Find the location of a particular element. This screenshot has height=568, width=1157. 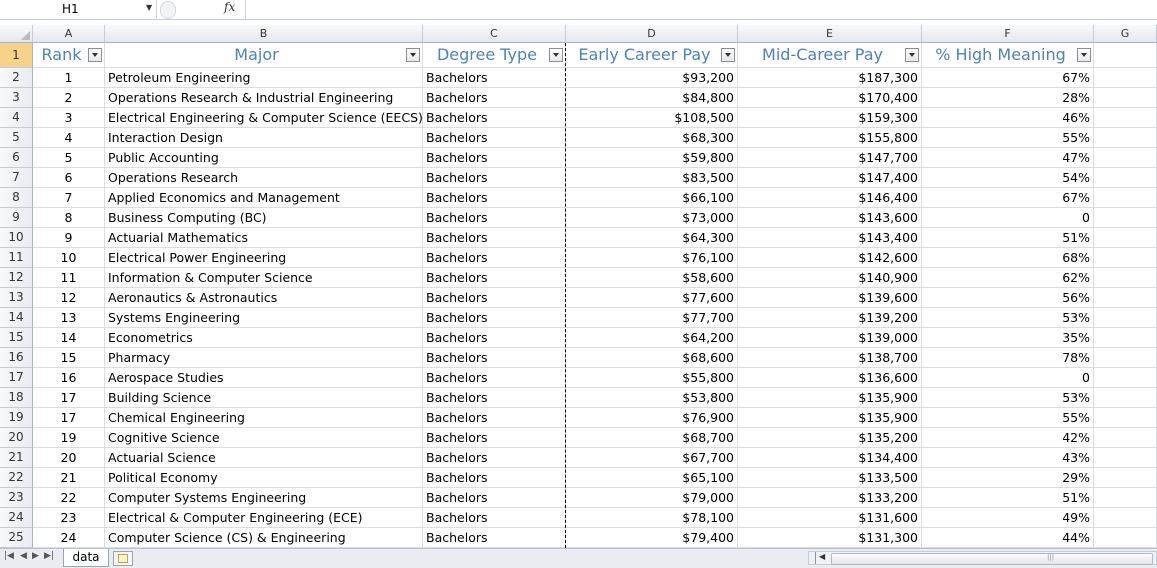

formula-input is located at coordinates (702, 9).